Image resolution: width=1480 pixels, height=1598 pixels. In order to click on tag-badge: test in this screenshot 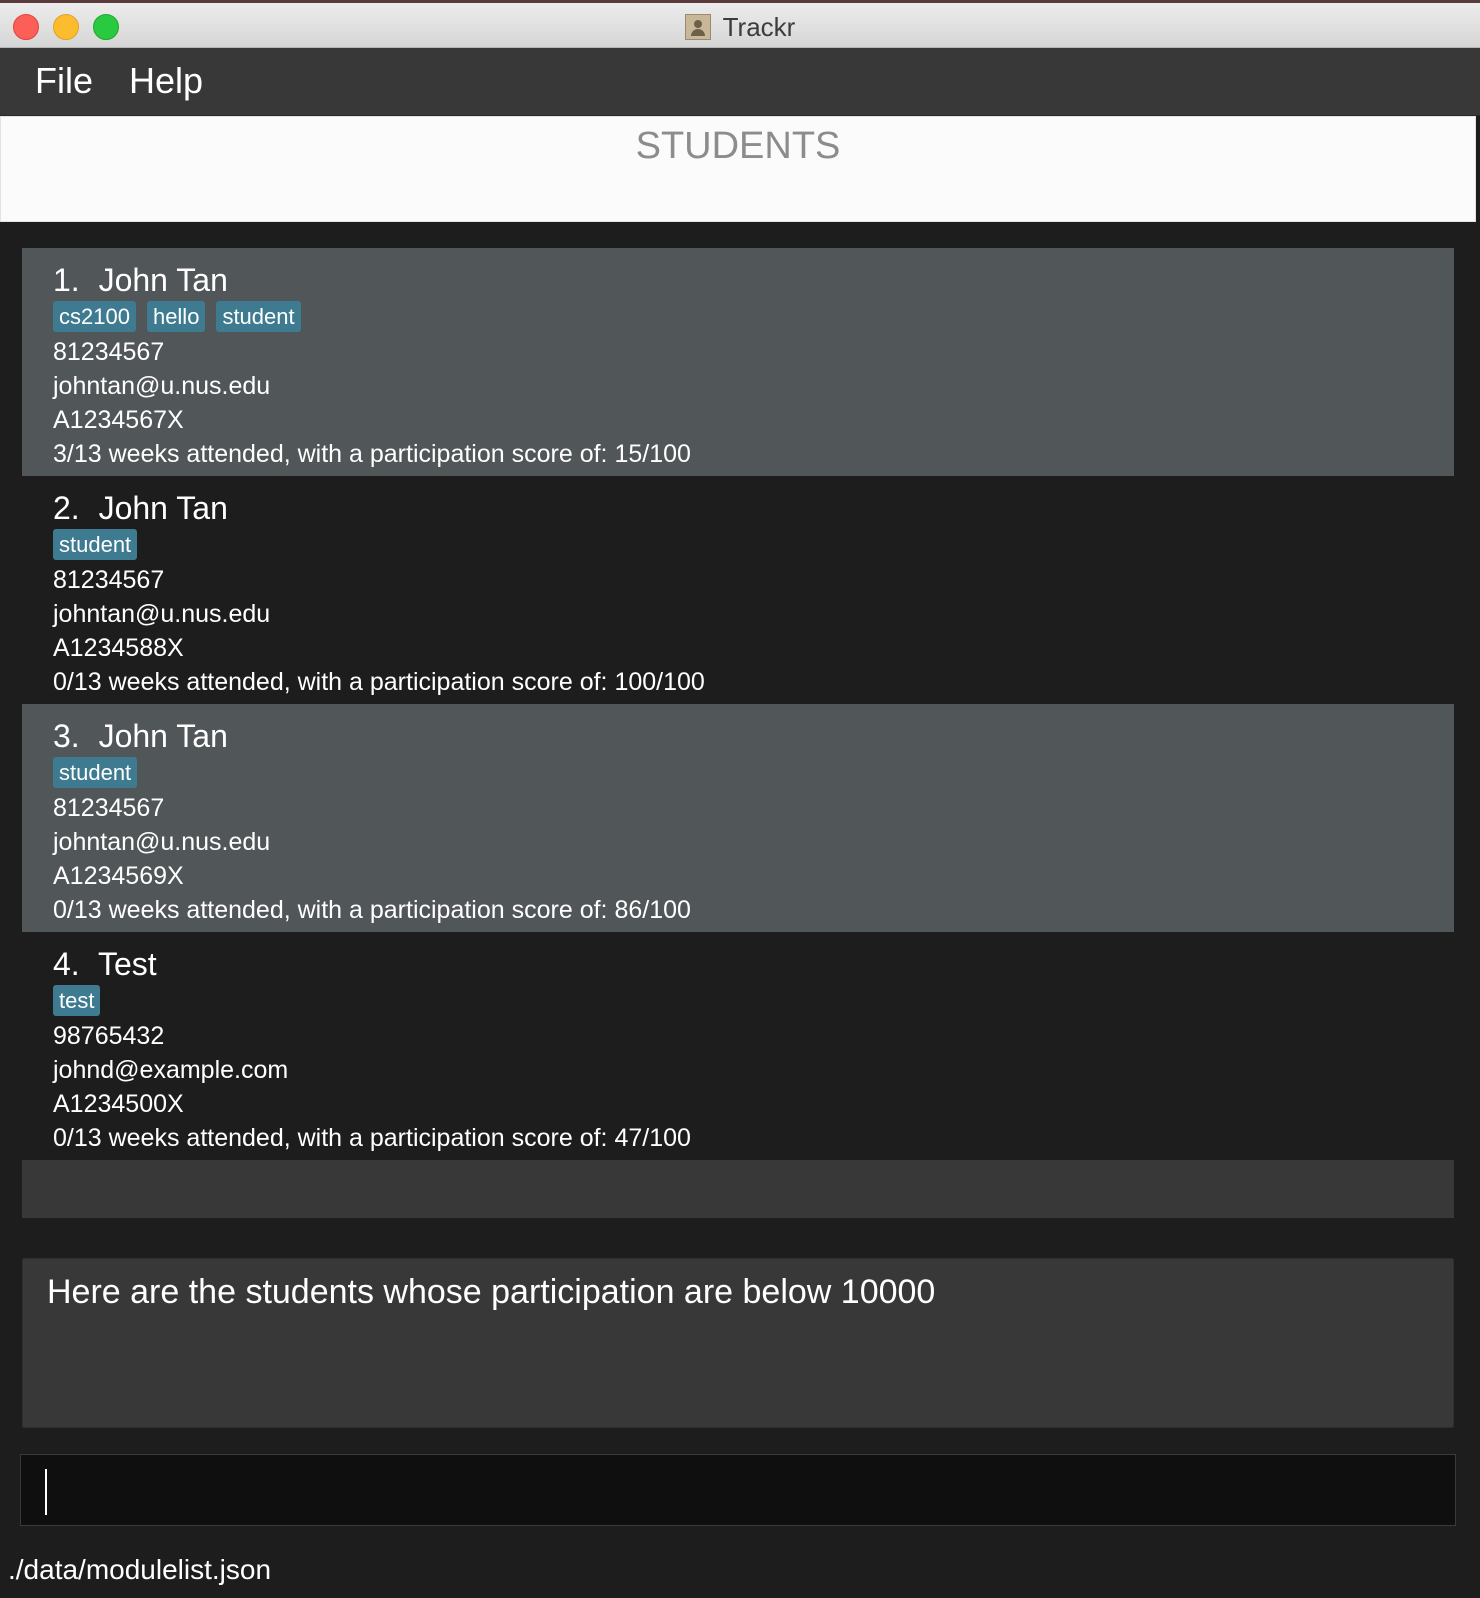, I will do `click(77, 1000)`.